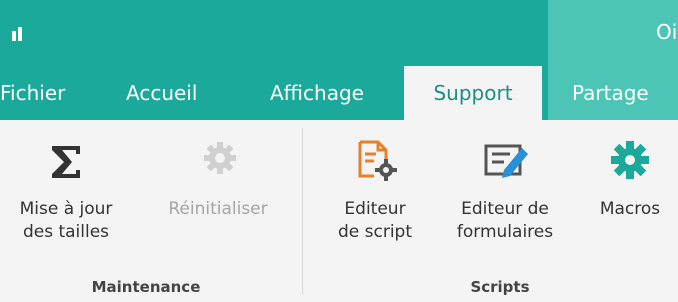  I want to click on update-sizes-label-2: des tailles, so click(66, 232).